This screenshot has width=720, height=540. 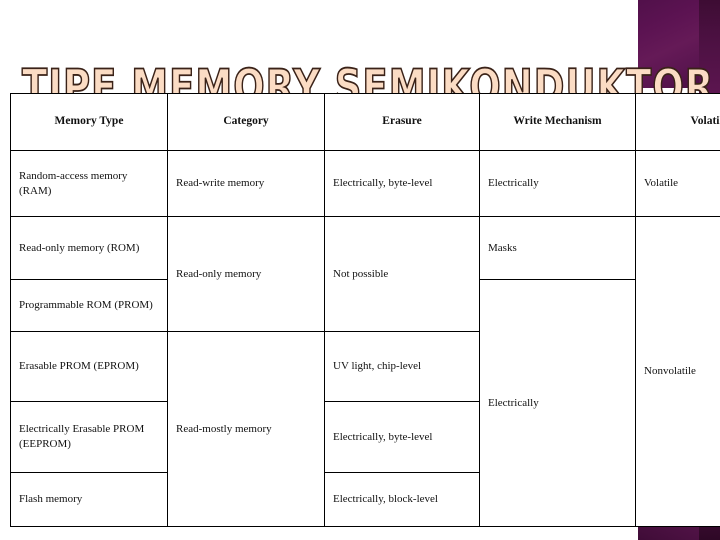 What do you see at coordinates (246, 122) in the screenshot?
I see `column-header-category: Category` at bounding box center [246, 122].